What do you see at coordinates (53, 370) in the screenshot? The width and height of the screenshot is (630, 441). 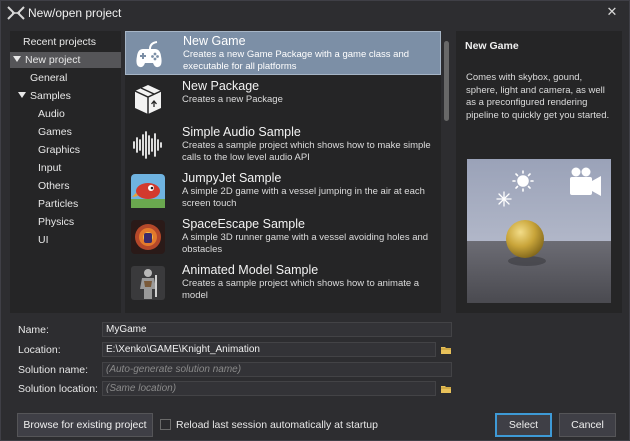 I see `solution-name-label: Solution name:` at bounding box center [53, 370].